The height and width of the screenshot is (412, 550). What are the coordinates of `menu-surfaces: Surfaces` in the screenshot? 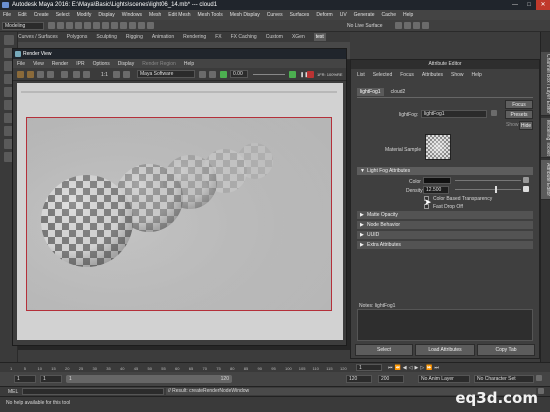 It's located at (300, 15).